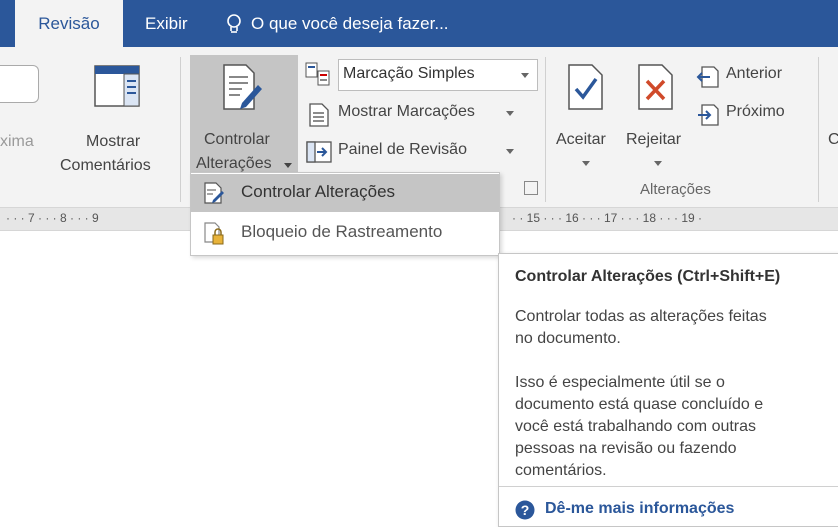 This screenshot has width=838, height=527. I want to click on markup-select: Marcação Simples, so click(421, 75).